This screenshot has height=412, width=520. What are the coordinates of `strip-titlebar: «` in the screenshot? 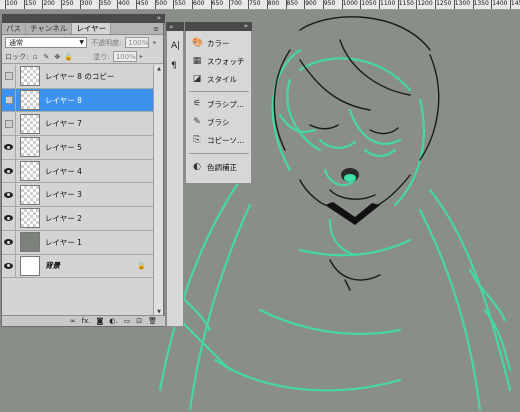 It's located at (175, 26).